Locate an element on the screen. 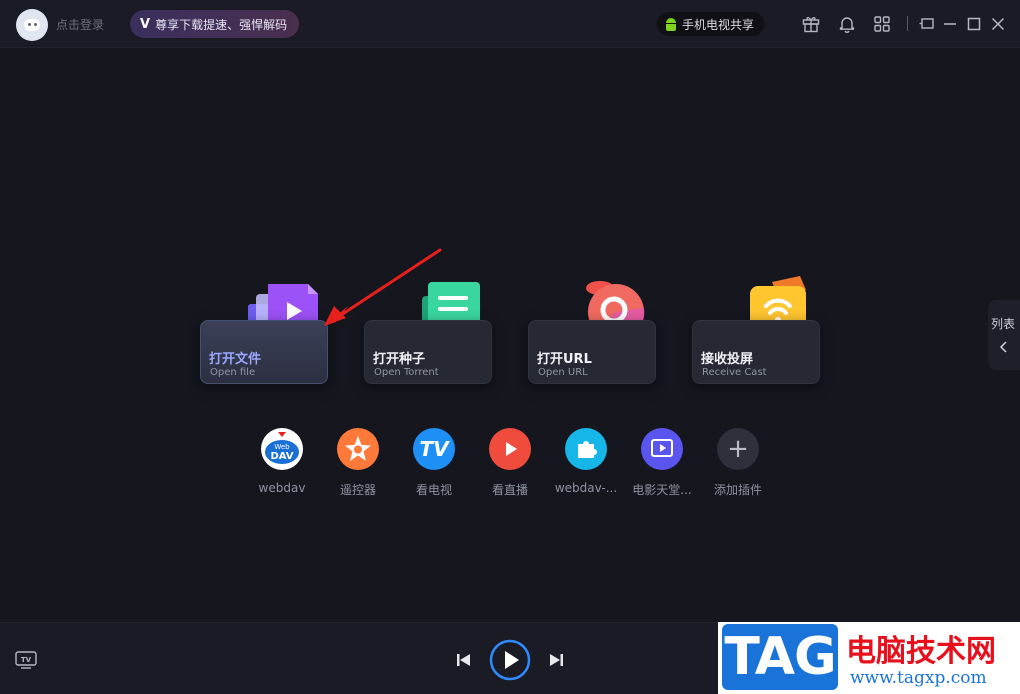 The width and height of the screenshot is (1020, 694). tv-mode-icon: TV is located at coordinates (26, 660).